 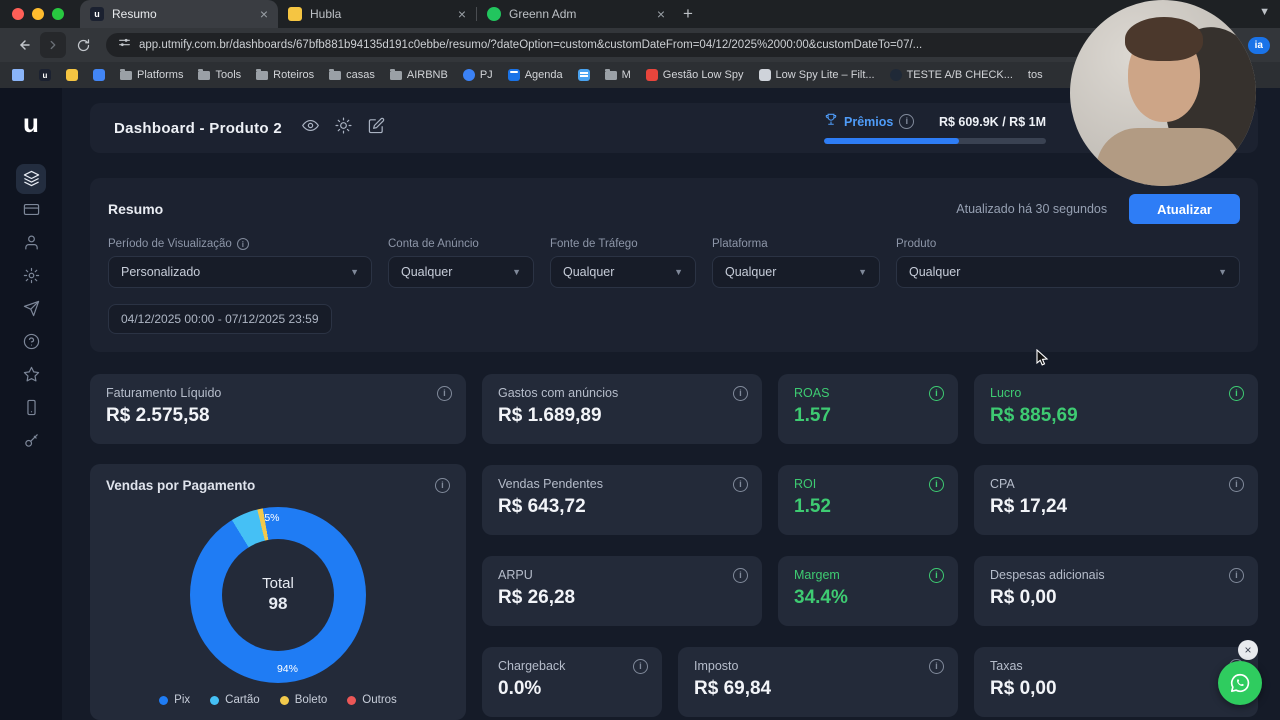 I want to click on card-value: 1.57, so click(x=812, y=415).